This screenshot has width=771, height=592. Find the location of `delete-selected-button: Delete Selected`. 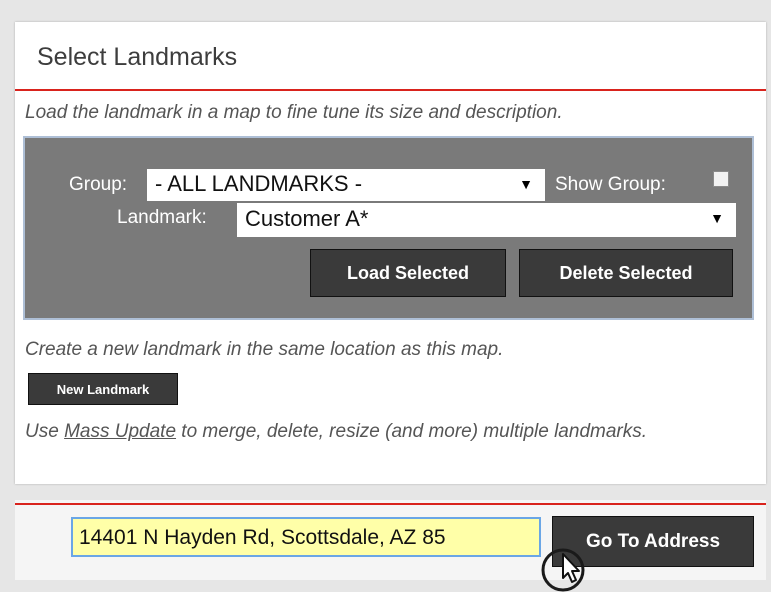

delete-selected-button: Delete Selected is located at coordinates (626, 273).